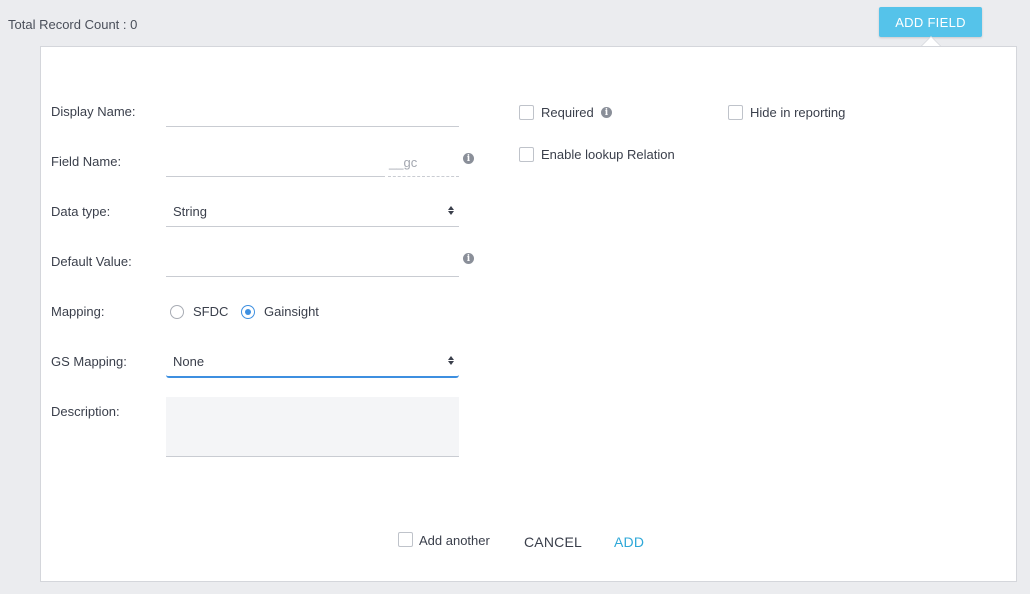 The image size is (1030, 594). Describe the element at coordinates (275, 164) in the screenshot. I see `field-name-input` at that location.